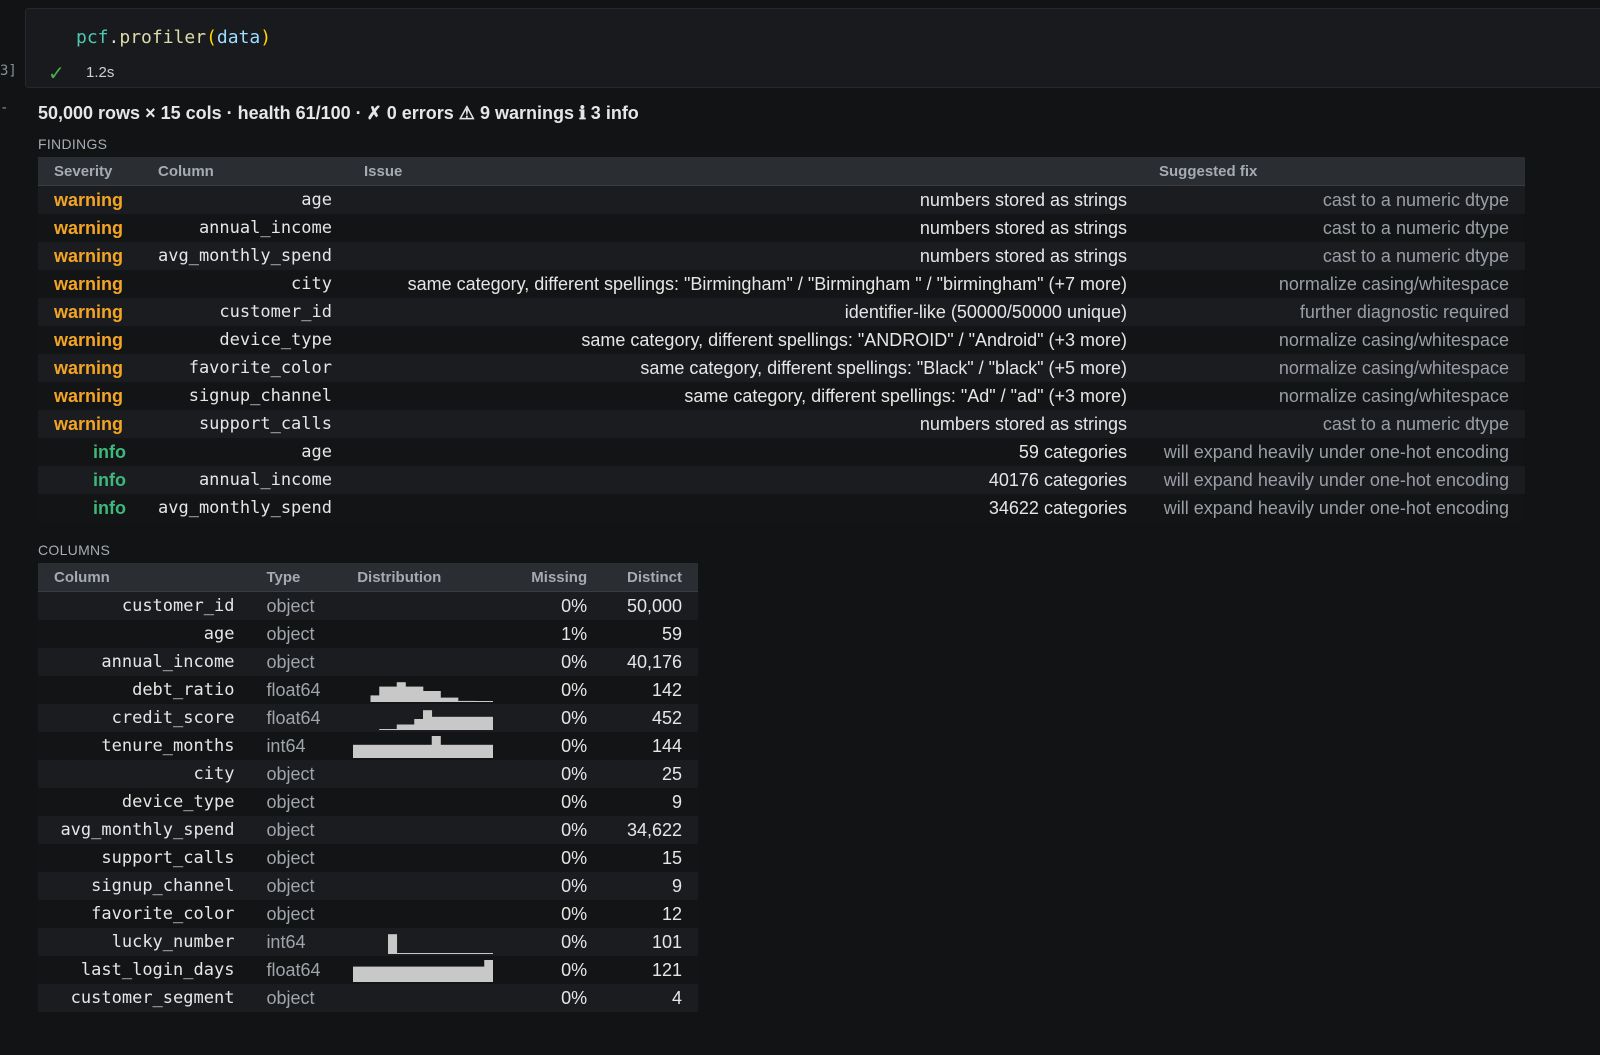 This screenshot has width=1600, height=1055. What do you see at coordinates (90, 171) in the screenshot?
I see `findings-header-severity: Severity` at bounding box center [90, 171].